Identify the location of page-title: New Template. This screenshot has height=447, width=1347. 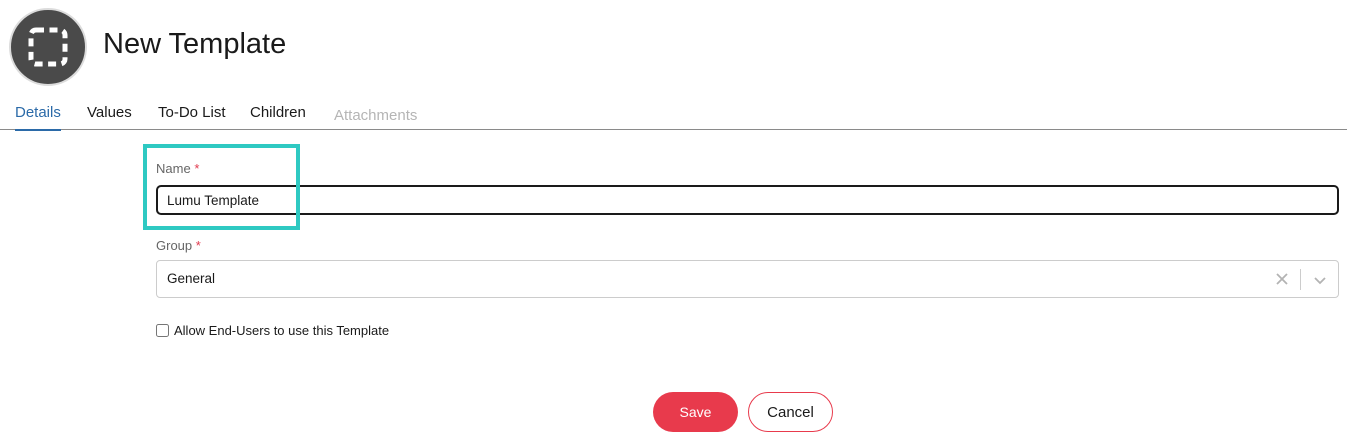
(195, 44).